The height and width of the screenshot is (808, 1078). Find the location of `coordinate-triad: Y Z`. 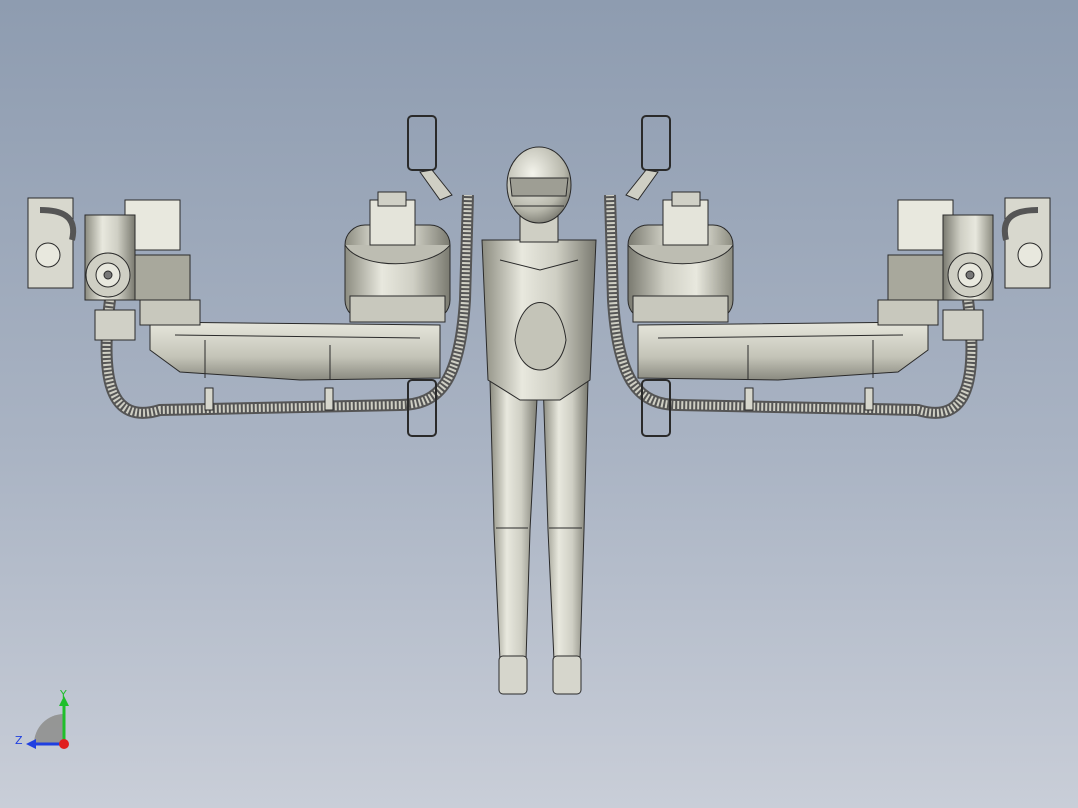

coordinate-triad: Y Z is located at coordinates (42, 718).